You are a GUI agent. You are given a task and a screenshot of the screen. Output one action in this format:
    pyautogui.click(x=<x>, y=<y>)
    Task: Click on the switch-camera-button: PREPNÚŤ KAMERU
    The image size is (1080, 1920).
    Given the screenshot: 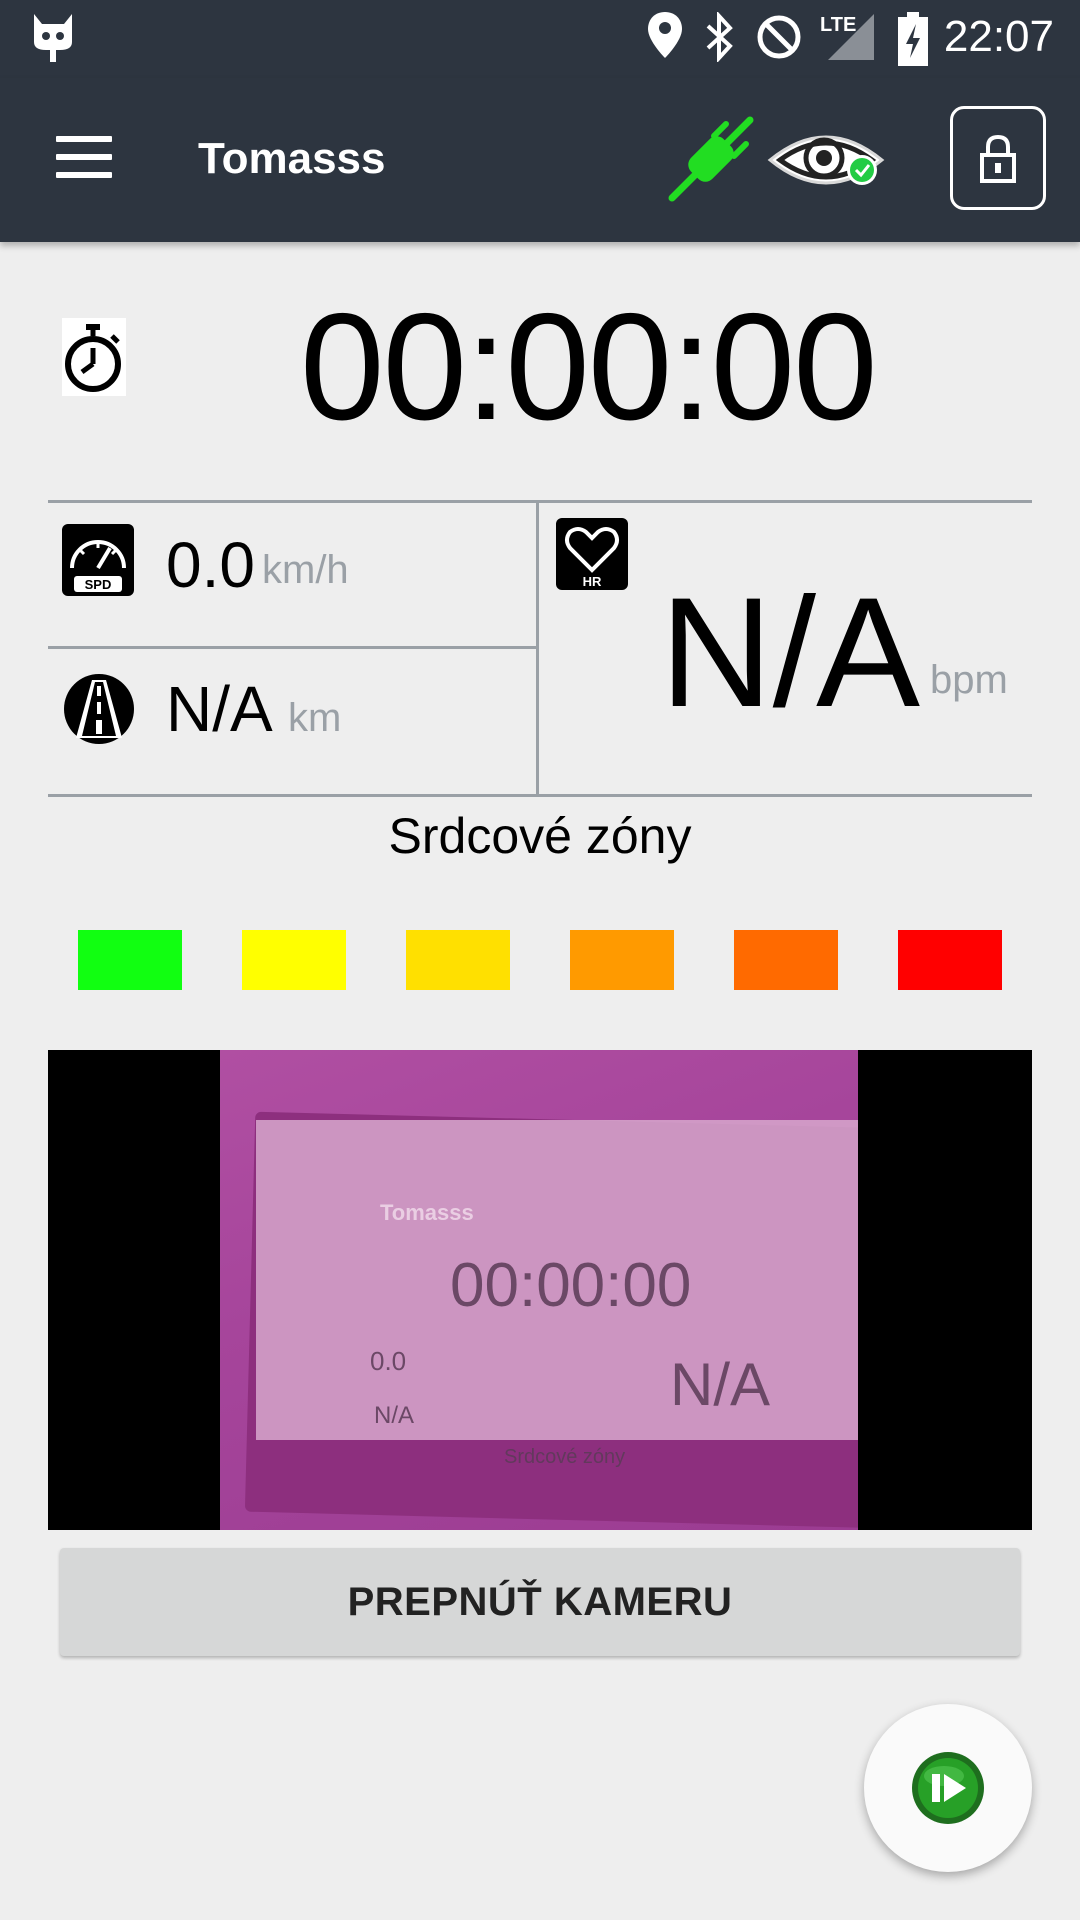 What is the action you would take?
    pyautogui.click(x=540, y=1602)
    